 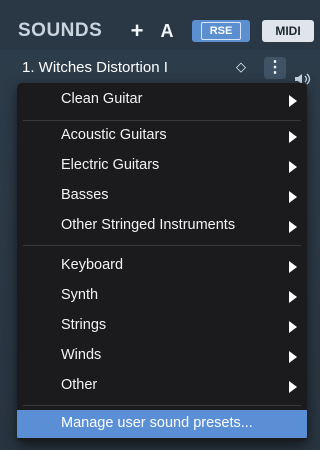 I want to click on rse-button-label: RSE, so click(x=221, y=31).